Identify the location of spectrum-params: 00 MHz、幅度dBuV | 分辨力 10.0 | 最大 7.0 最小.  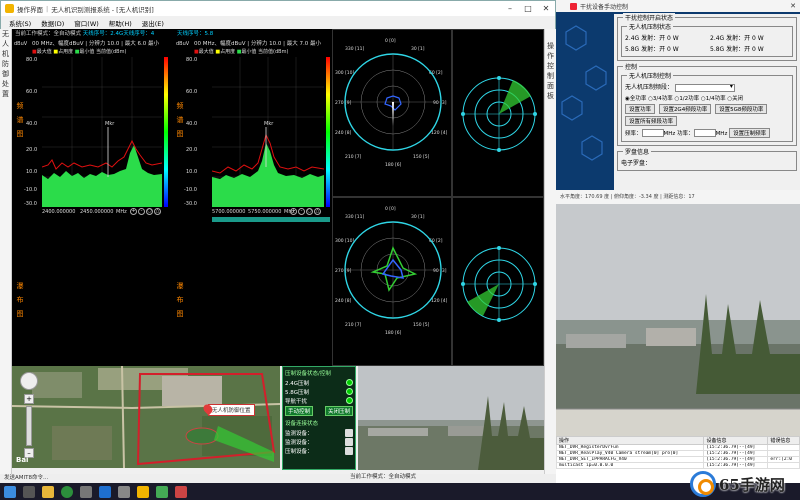
(257, 44).